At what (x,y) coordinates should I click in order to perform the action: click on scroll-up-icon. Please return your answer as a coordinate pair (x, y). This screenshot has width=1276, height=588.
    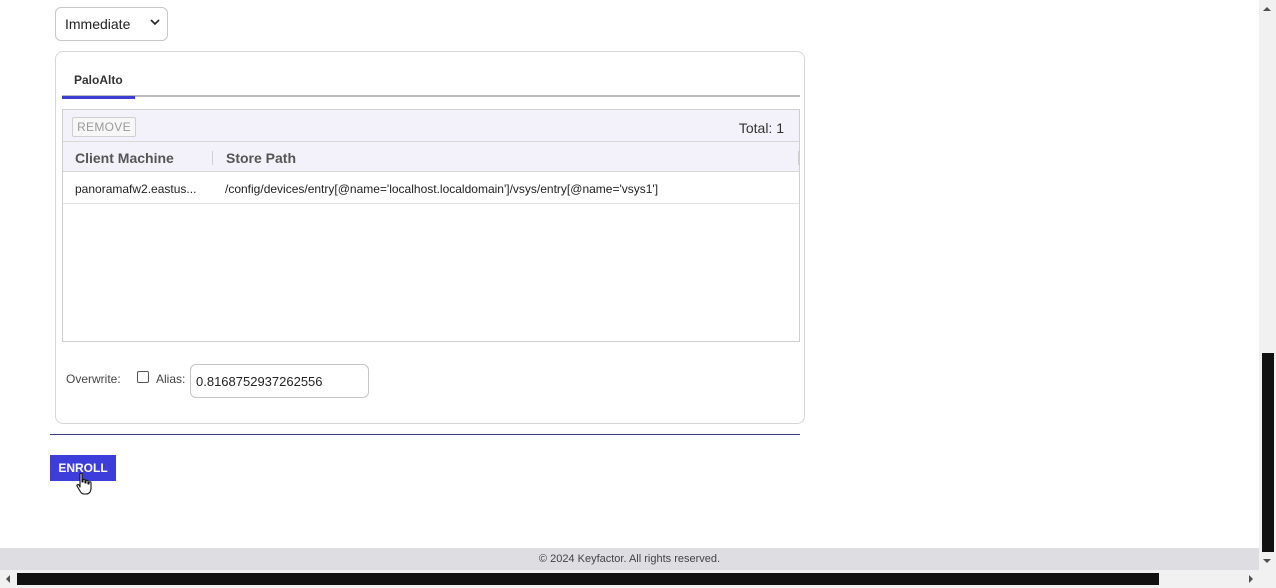
    Looking at the image, I should click on (1267, 9).